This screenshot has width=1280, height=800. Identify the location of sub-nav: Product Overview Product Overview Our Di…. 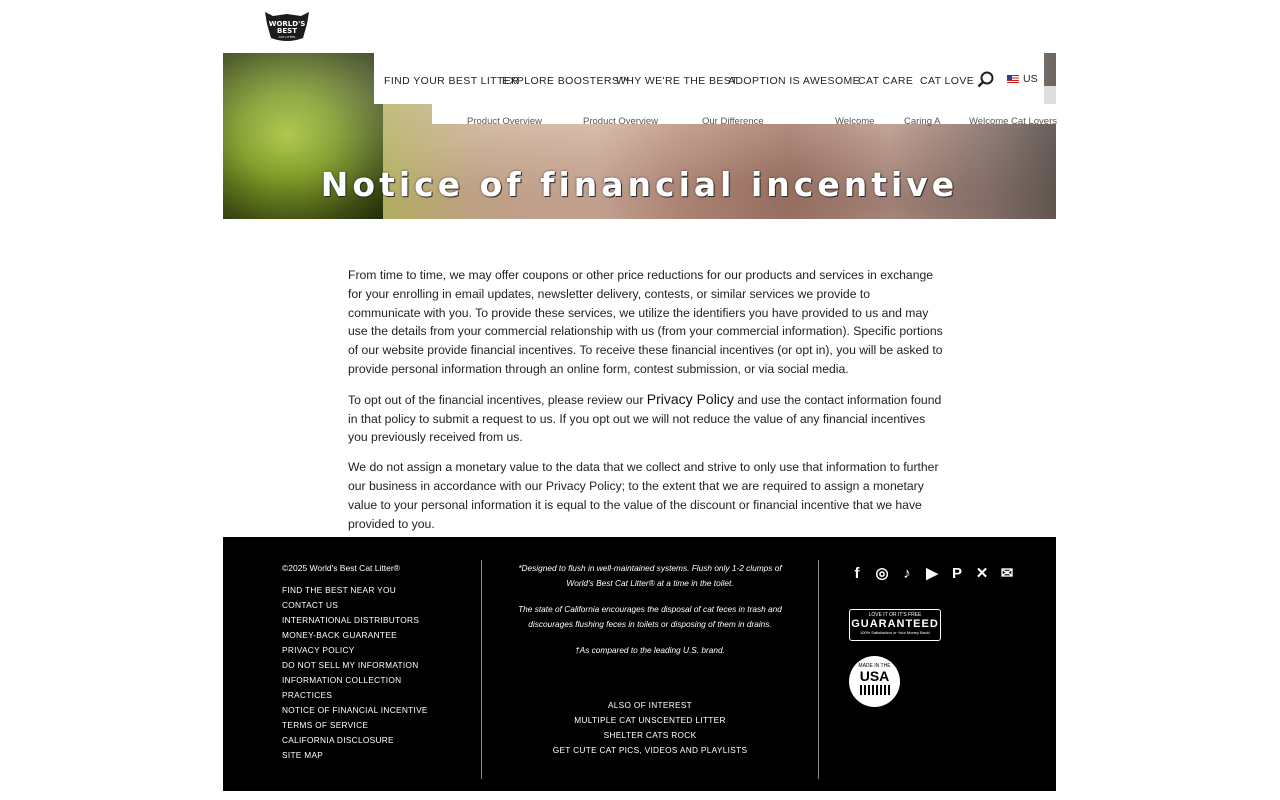
(744, 115).